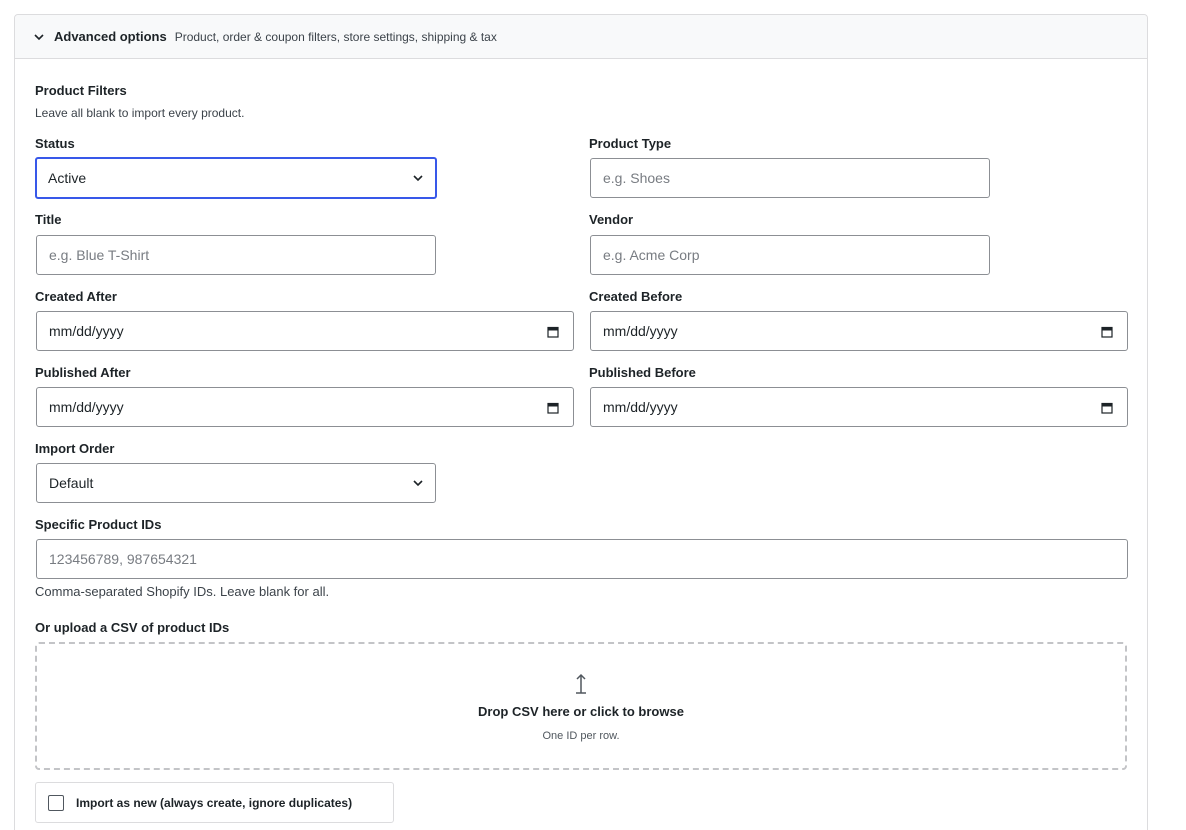  What do you see at coordinates (636, 296) in the screenshot?
I see `created-before-label: Created Before` at bounding box center [636, 296].